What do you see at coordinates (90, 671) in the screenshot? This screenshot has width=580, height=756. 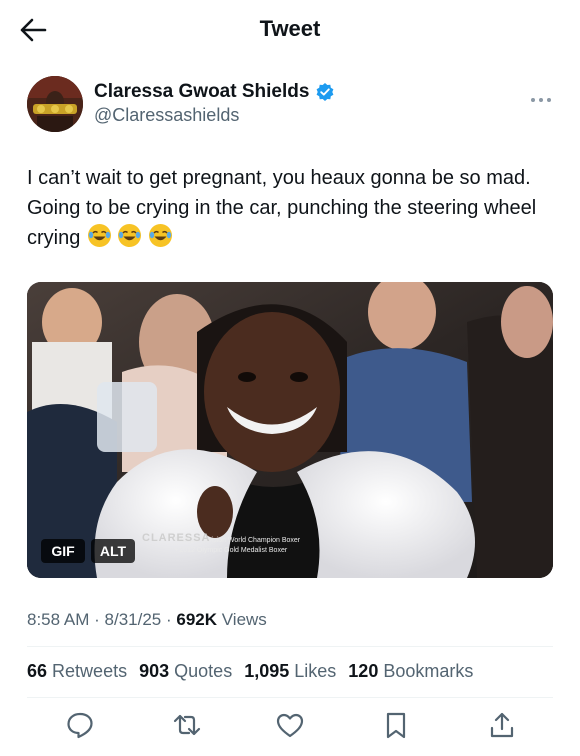 I see `retweets-label: Retweets` at bounding box center [90, 671].